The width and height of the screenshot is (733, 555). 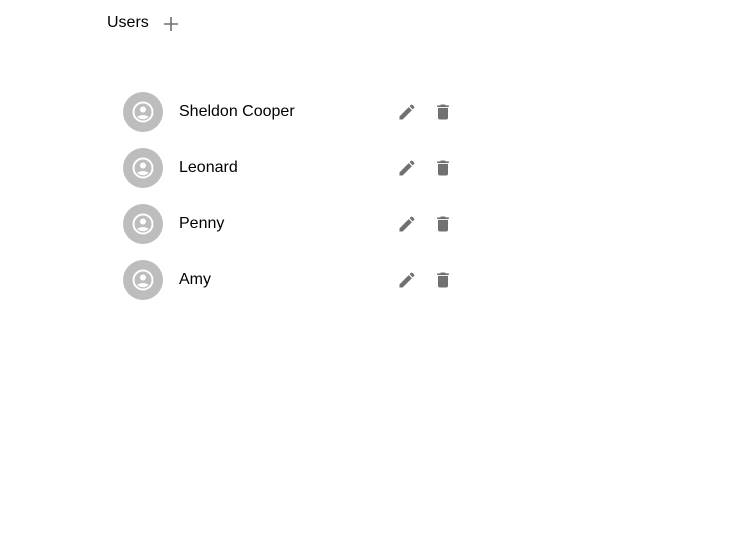 What do you see at coordinates (202, 223) in the screenshot?
I see `user-name: Penny` at bounding box center [202, 223].